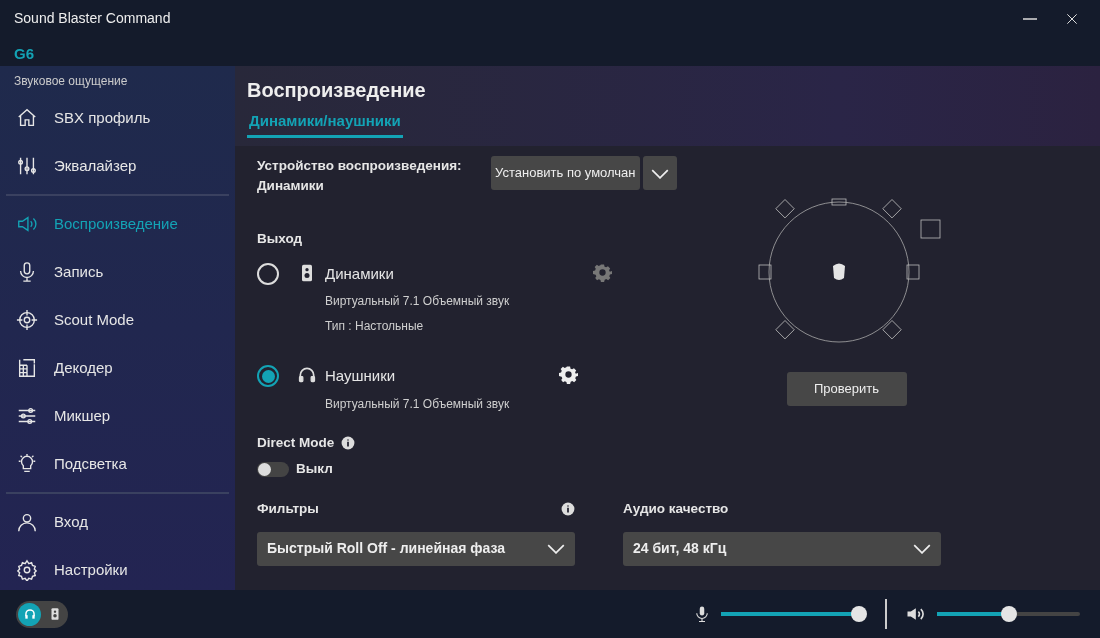 This screenshot has height=638, width=1100. Describe the element at coordinates (291, 186) in the screenshot. I see `device-value: Динамики` at that location.